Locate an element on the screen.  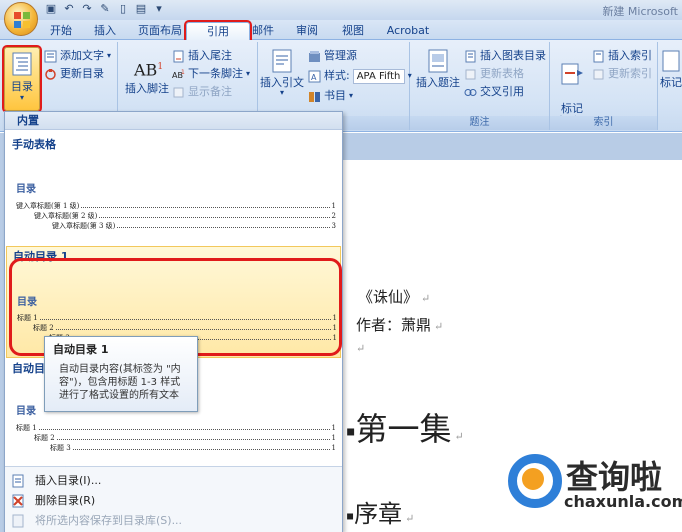
tooltip-title: 自动目录 1 is located at coordinates (81, 349).